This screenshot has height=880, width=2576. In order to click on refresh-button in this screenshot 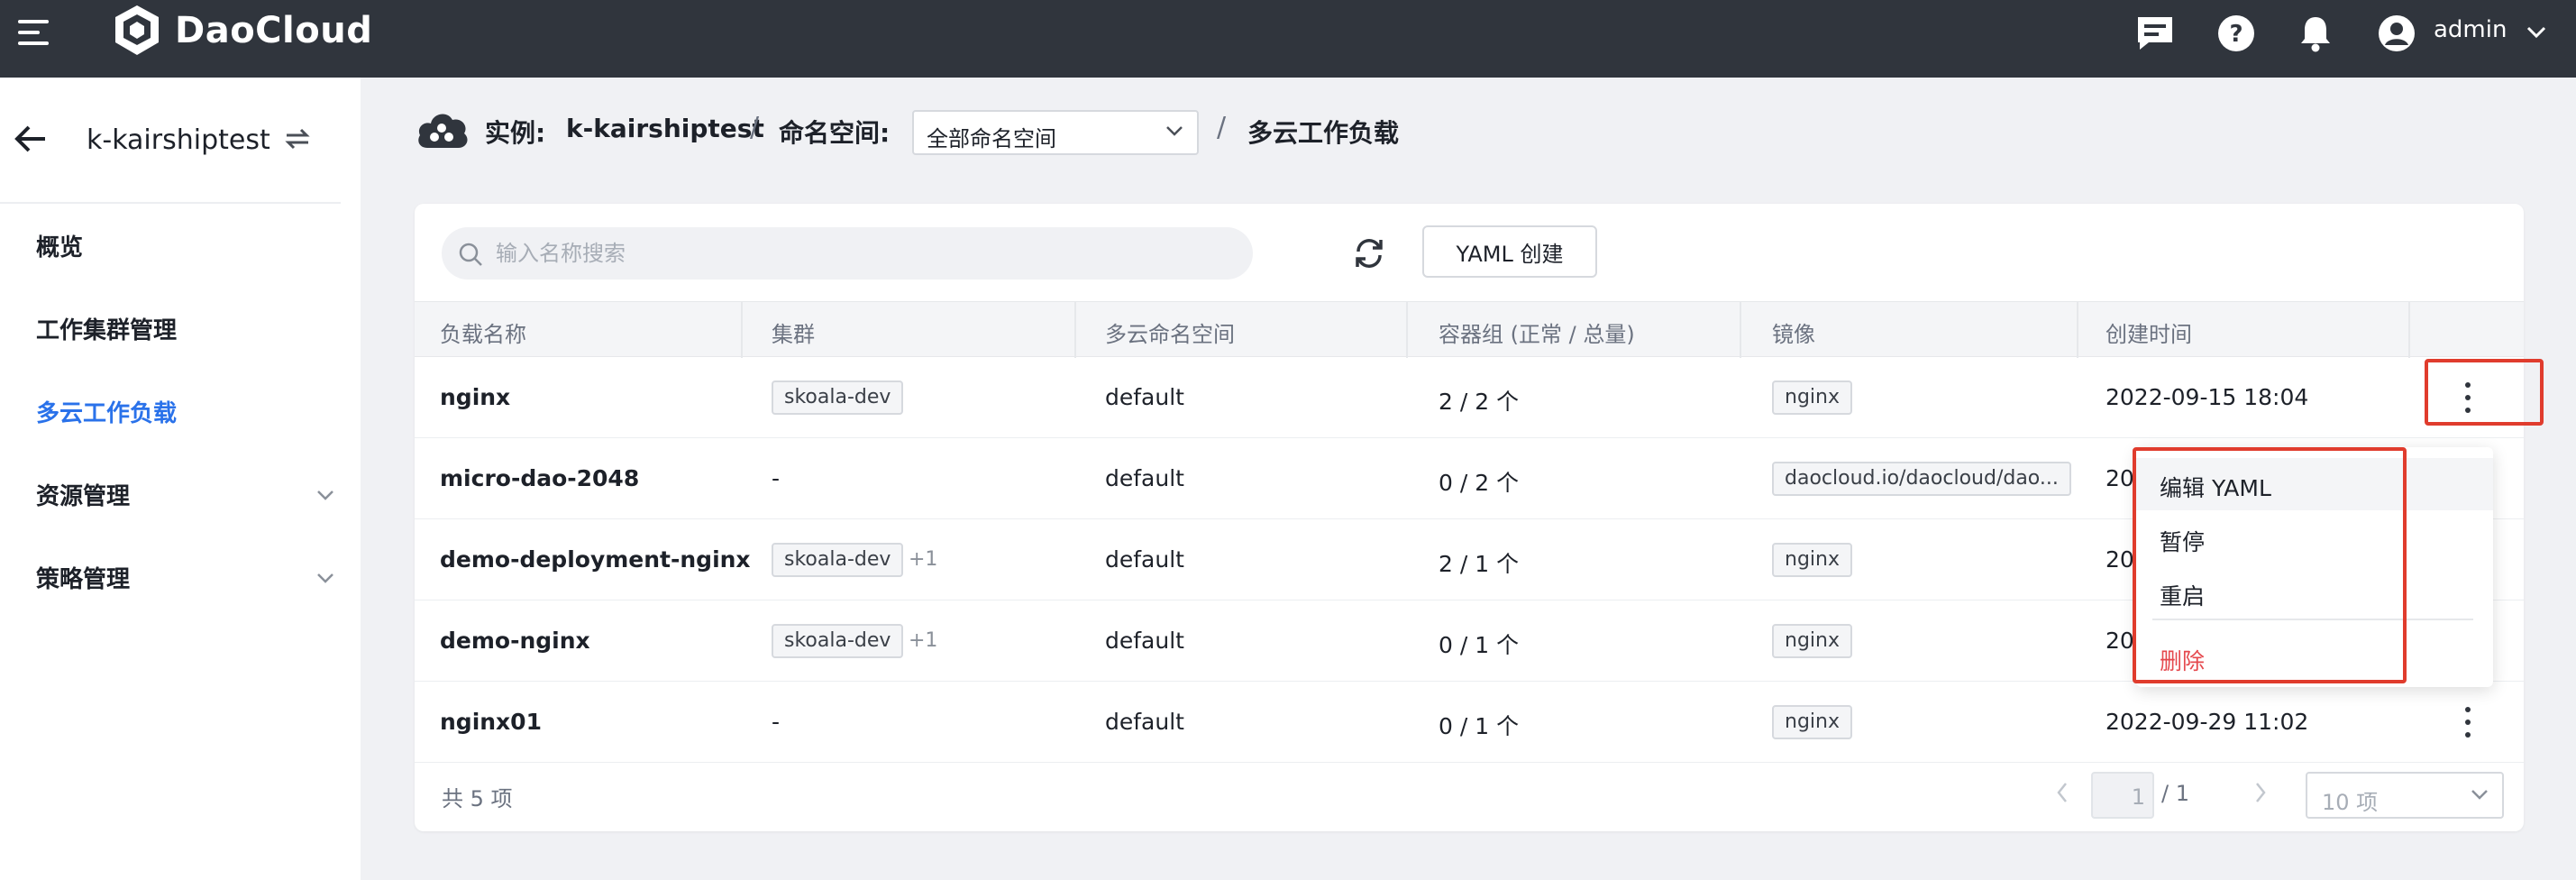, I will do `click(1369, 254)`.